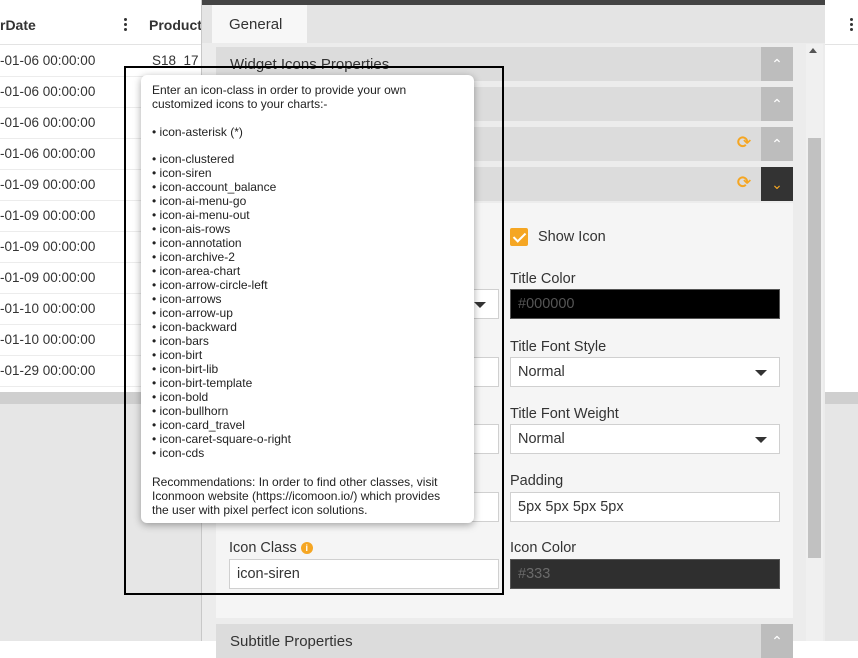 The image size is (858, 658). I want to click on show-icon-checkbox, so click(519, 237).